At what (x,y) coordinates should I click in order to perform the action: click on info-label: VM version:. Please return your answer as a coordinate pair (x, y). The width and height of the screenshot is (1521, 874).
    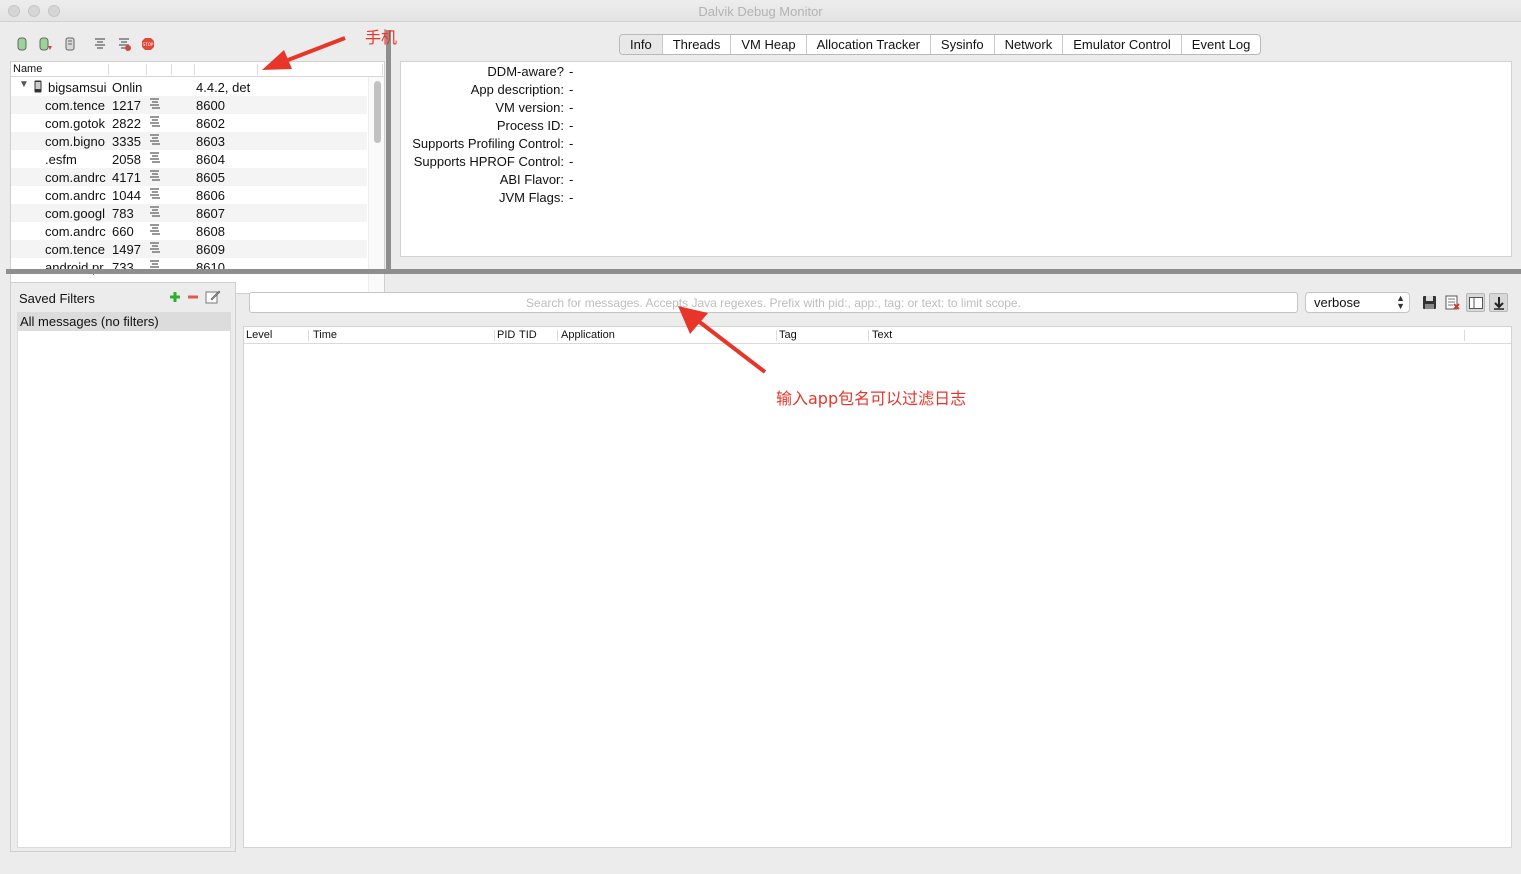
    Looking at the image, I should click on (529, 107).